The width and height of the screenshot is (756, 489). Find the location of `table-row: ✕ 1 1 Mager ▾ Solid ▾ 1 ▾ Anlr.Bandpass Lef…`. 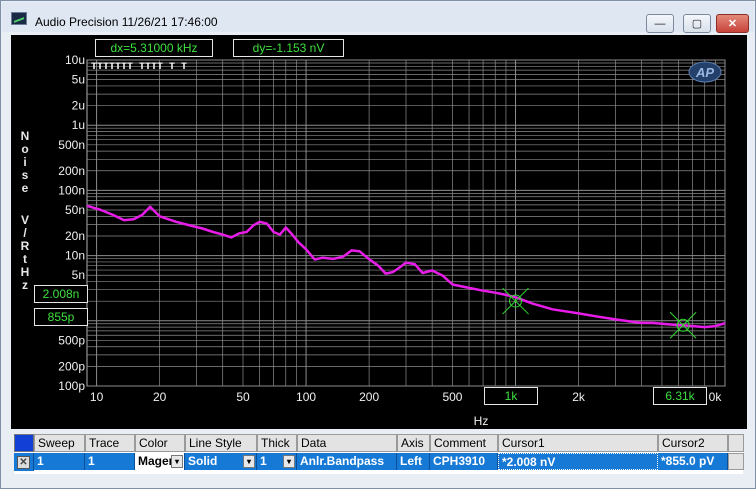

table-row: ✕ 1 1 Mager ▾ Solid ▾ 1 ▾ Anlr.Bandpass Lef… is located at coordinates (379, 462).